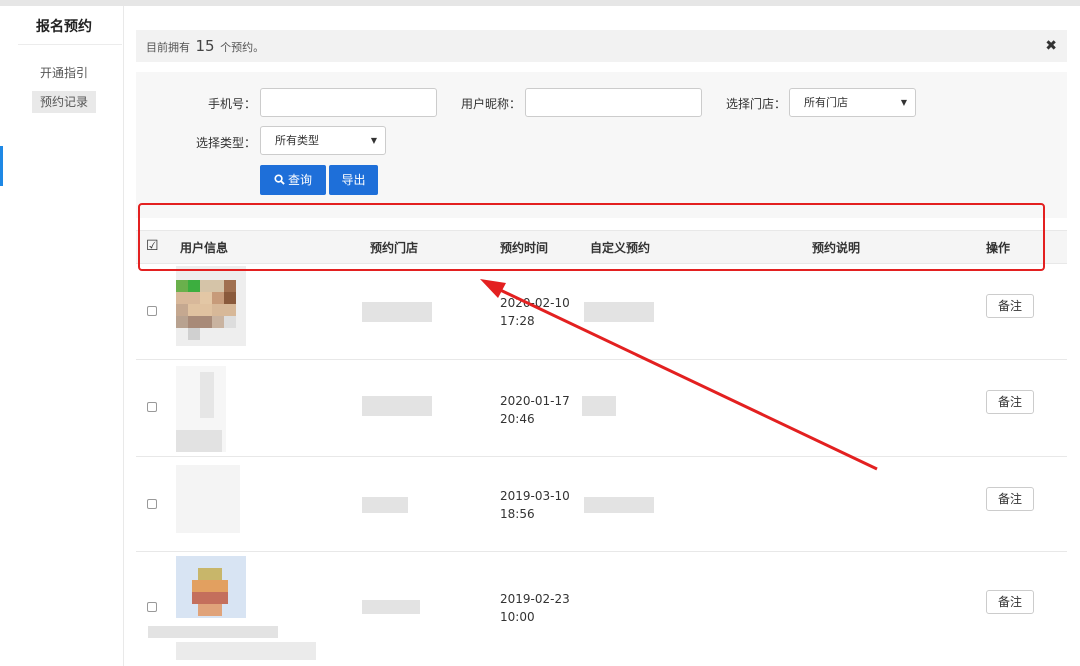 The height and width of the screenshot is (666, 1080). What do you see at coordinates (535, 505) in the screenshot?
I see `row-time: 2019-03-10 18:56` at bounding box center [535, 505].